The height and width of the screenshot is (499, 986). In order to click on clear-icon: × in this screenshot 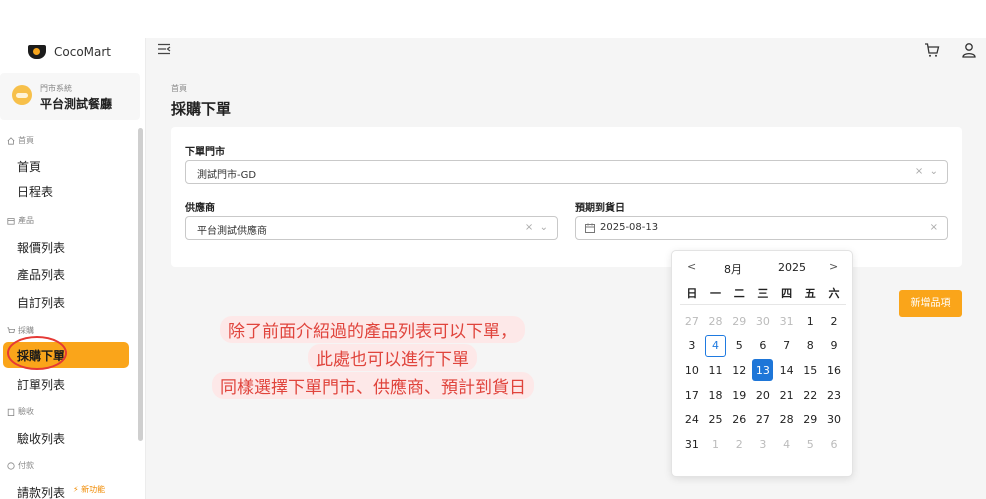, I will do `click(934, 227)`.